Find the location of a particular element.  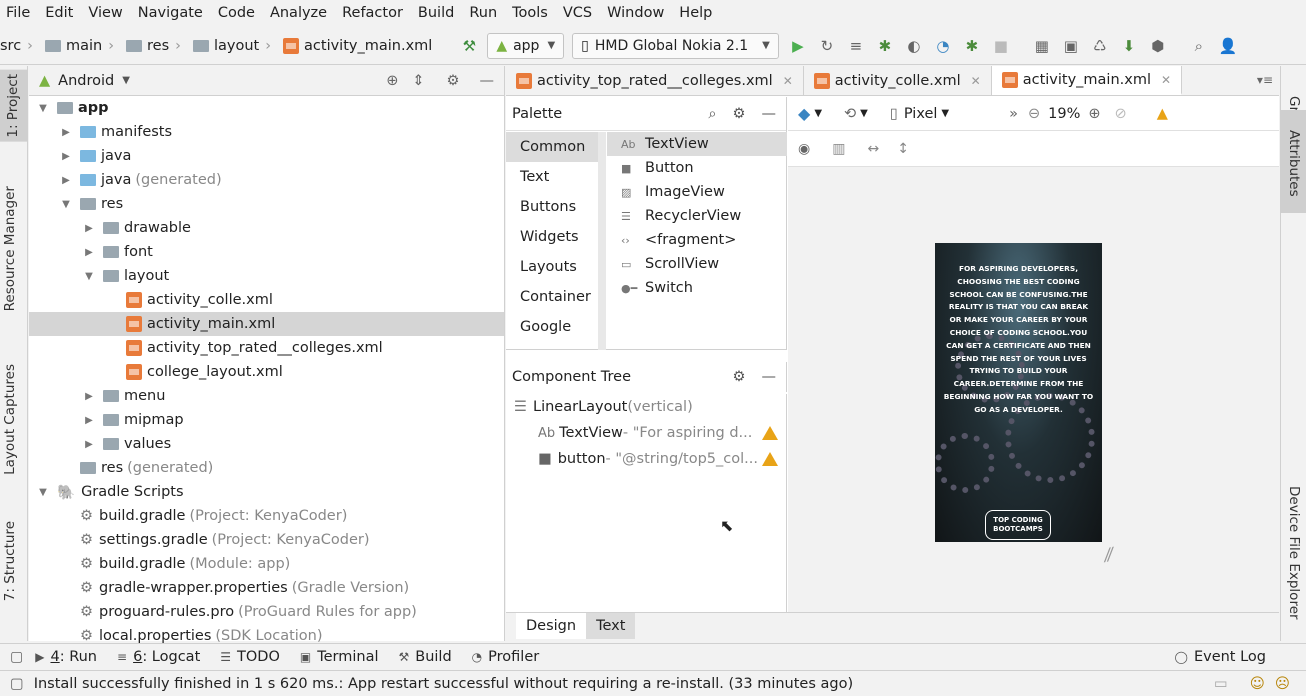

palette-item: ■ Button is located at coordinates (697, 168).